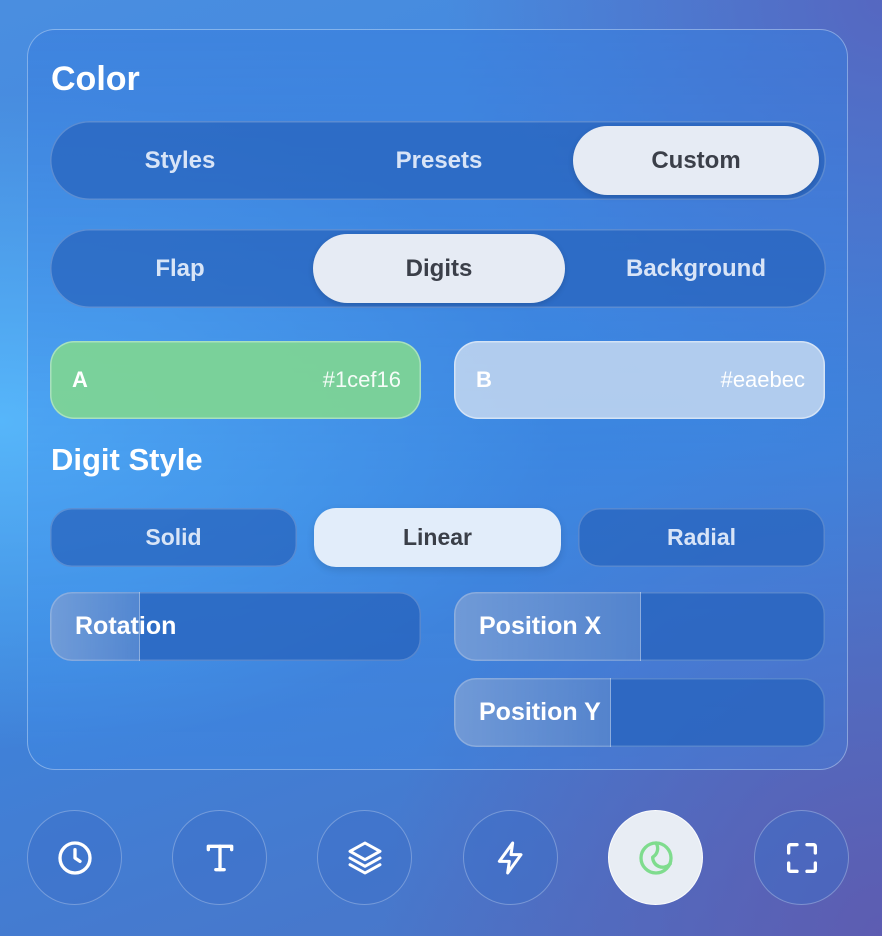 This screenshot has width=882, height=936. Describe the element at coordinates (180, 268) in the screenshot. I see `tab-flap: Flap` at that location.